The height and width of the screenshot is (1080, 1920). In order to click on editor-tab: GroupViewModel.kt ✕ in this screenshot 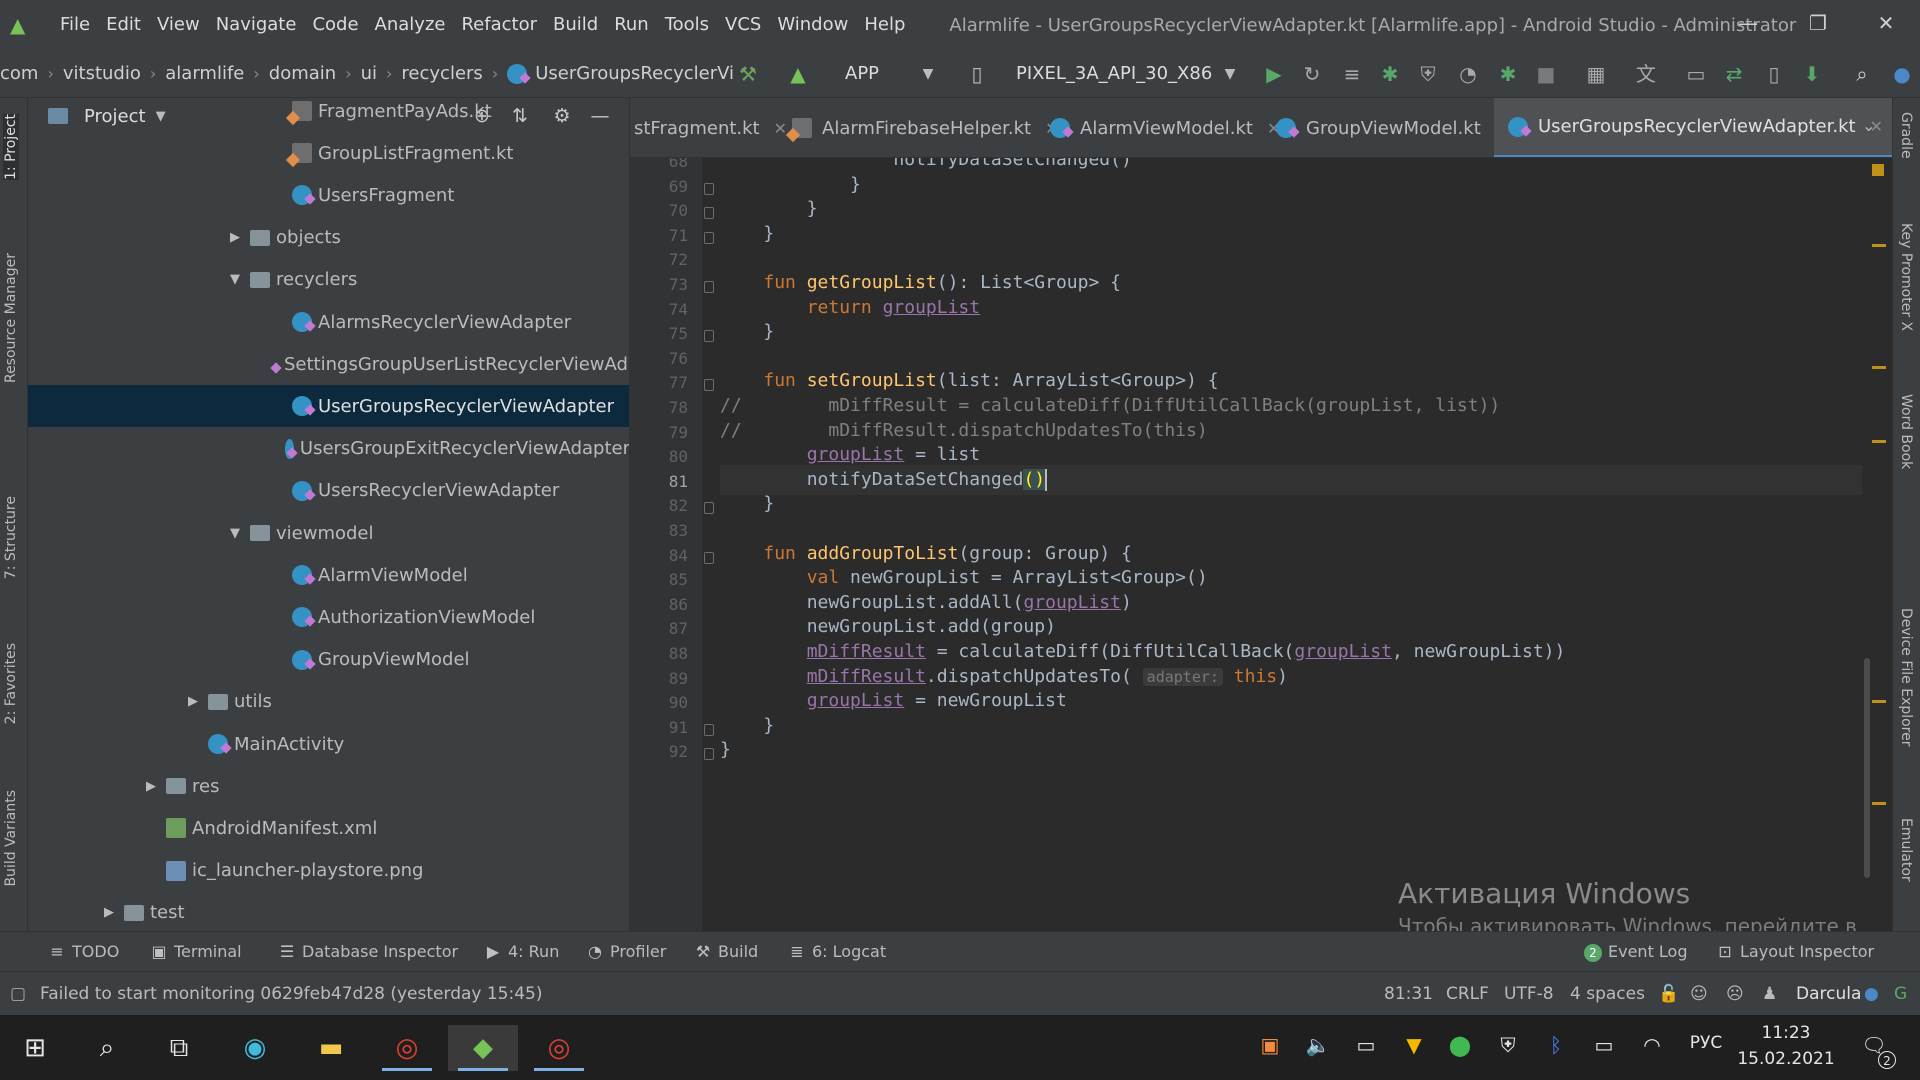, I will do `click(1392, 127)`.